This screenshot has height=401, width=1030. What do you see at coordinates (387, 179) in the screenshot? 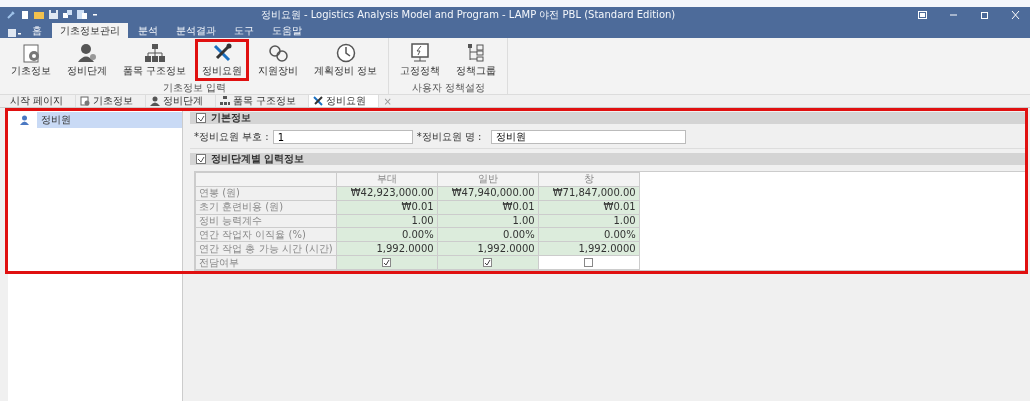
I see `column-header: 부대` at bounding box center [387, 179].